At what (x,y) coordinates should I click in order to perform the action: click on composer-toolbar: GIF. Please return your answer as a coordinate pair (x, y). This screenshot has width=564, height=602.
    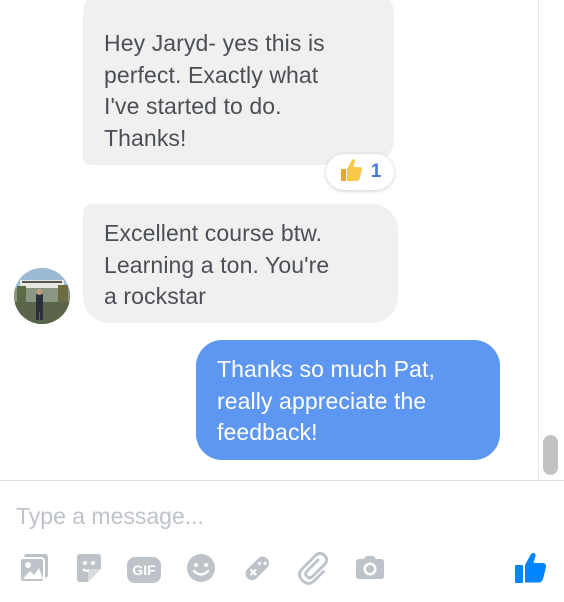
    Looking at the image, I should click on (282, 572).